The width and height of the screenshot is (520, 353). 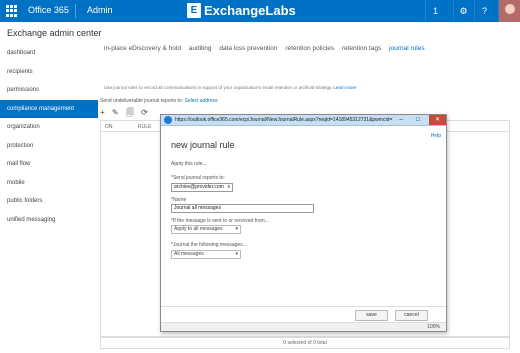 What do you see at coordinates (49, 90) in the screenshot?
I see `nav-item-permissions: permissions` at bounding box center [49, 90].